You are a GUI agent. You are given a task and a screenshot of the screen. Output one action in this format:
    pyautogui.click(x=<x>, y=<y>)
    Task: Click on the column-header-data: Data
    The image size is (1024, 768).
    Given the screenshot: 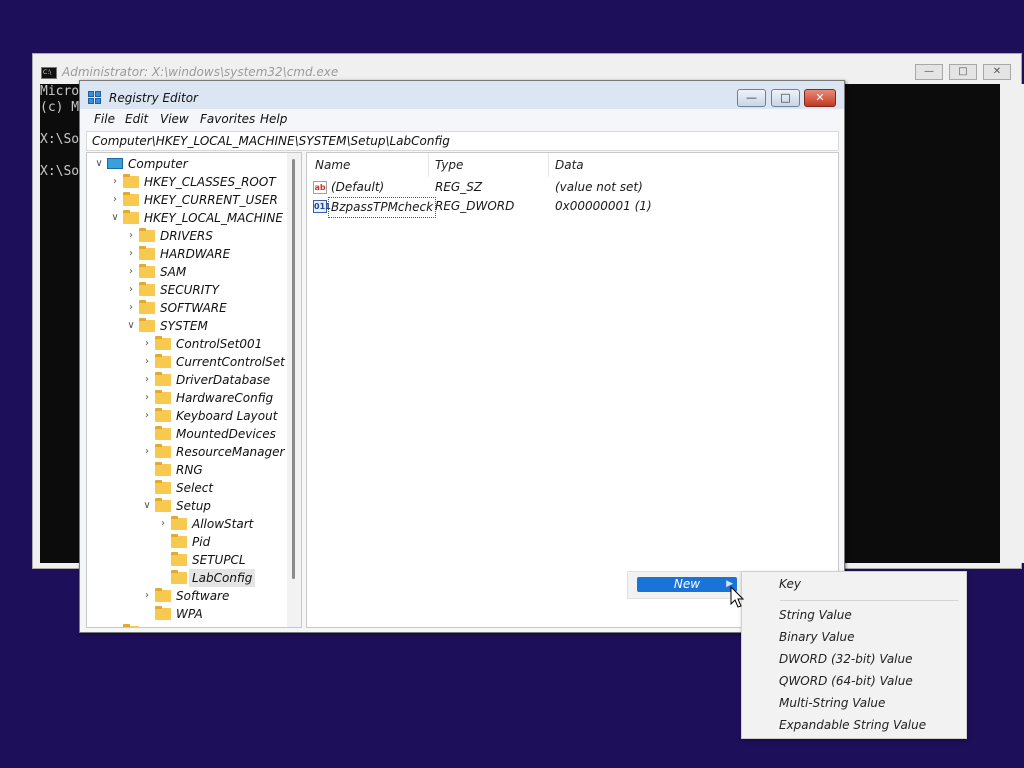 What is the action you would take?
    pyautogui.click(x=569, y=165)
    